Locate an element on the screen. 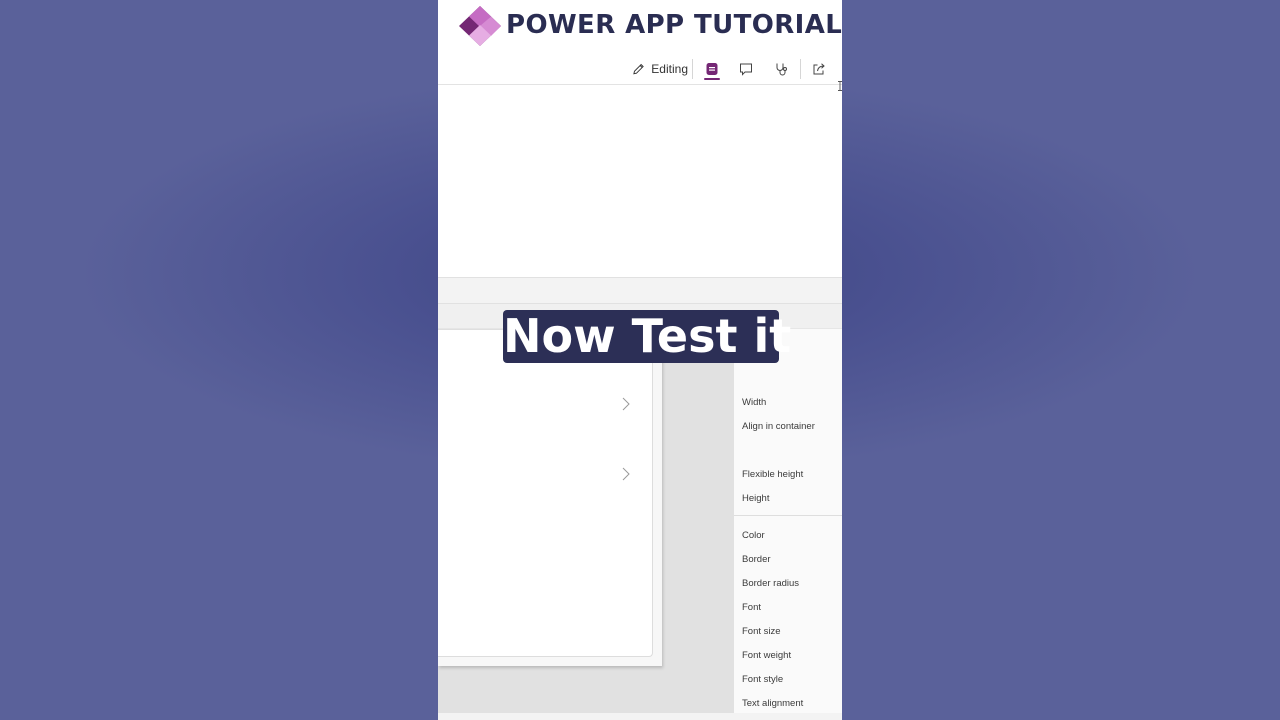 The width and height of the screenshot is (1280, 720). share-button is located at coordinates (819, 69).